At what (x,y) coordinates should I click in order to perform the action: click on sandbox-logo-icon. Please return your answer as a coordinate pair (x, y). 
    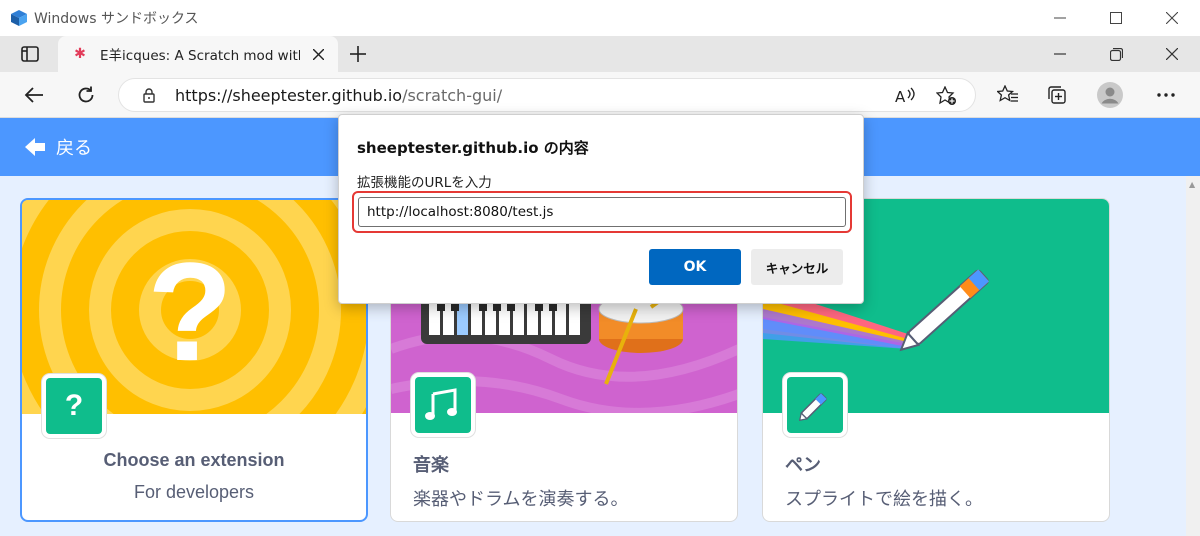
    Looking at the image, I should click on (19, 18).